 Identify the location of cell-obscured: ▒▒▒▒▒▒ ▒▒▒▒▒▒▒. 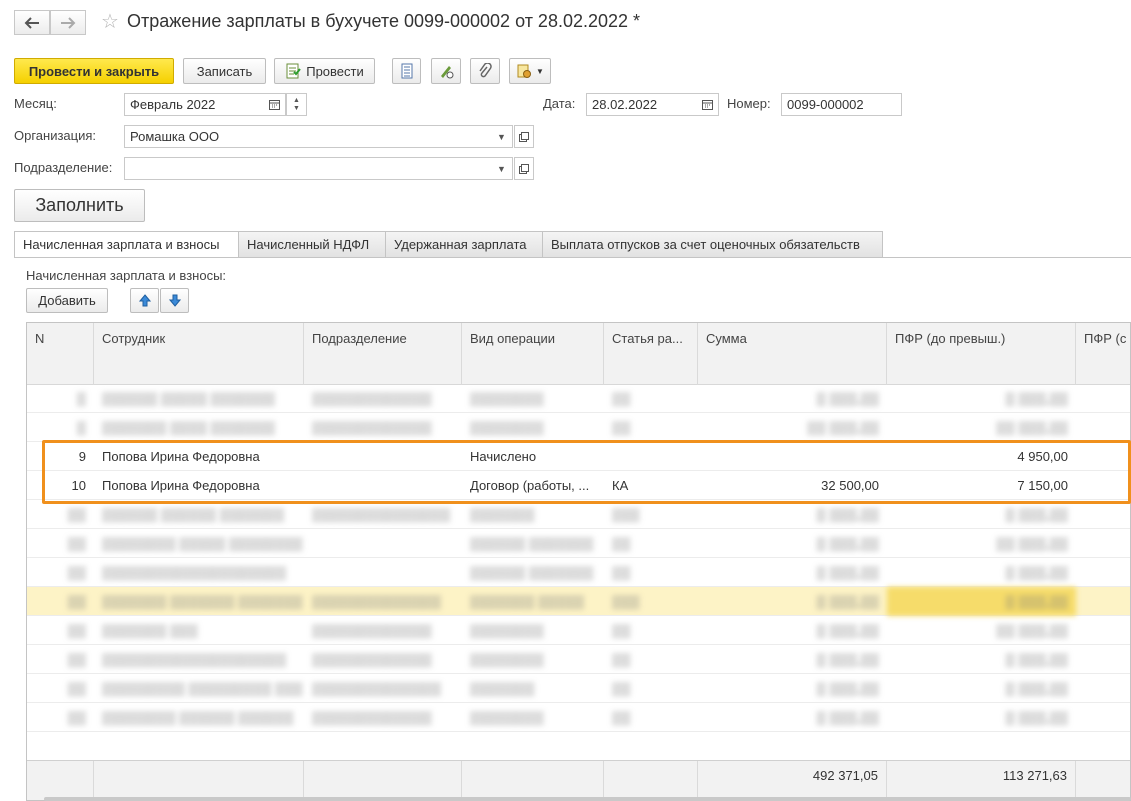
(532, 543).